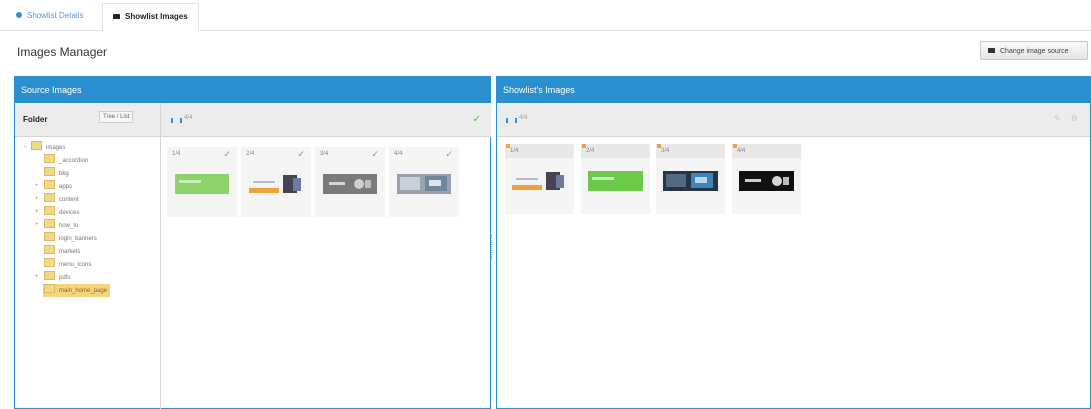 The image size is (1091, 409). Describe the element at coordinates (545, 16) in the screenshot. I see `tab-bar: Showlist Details Showlist Images` at that location.